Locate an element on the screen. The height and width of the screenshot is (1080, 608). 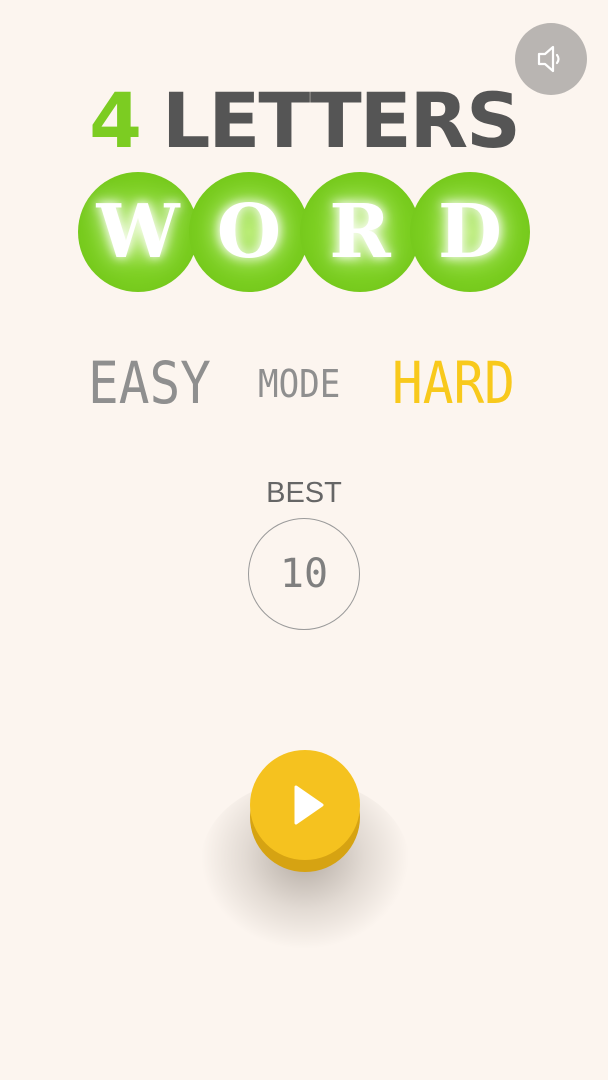
best-score-circle: 10 is located at coordinates (304, 574).